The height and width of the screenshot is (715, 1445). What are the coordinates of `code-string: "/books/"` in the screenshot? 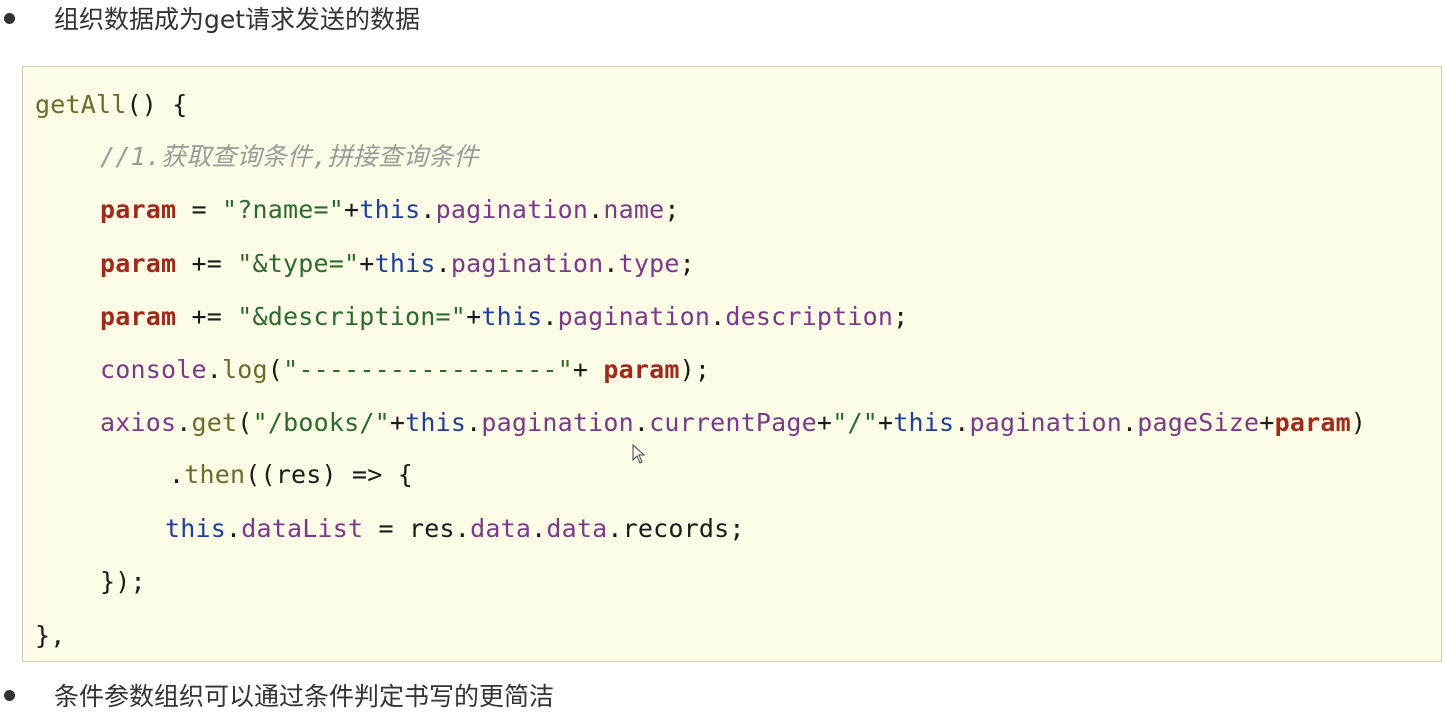 It's located at (321, 422).